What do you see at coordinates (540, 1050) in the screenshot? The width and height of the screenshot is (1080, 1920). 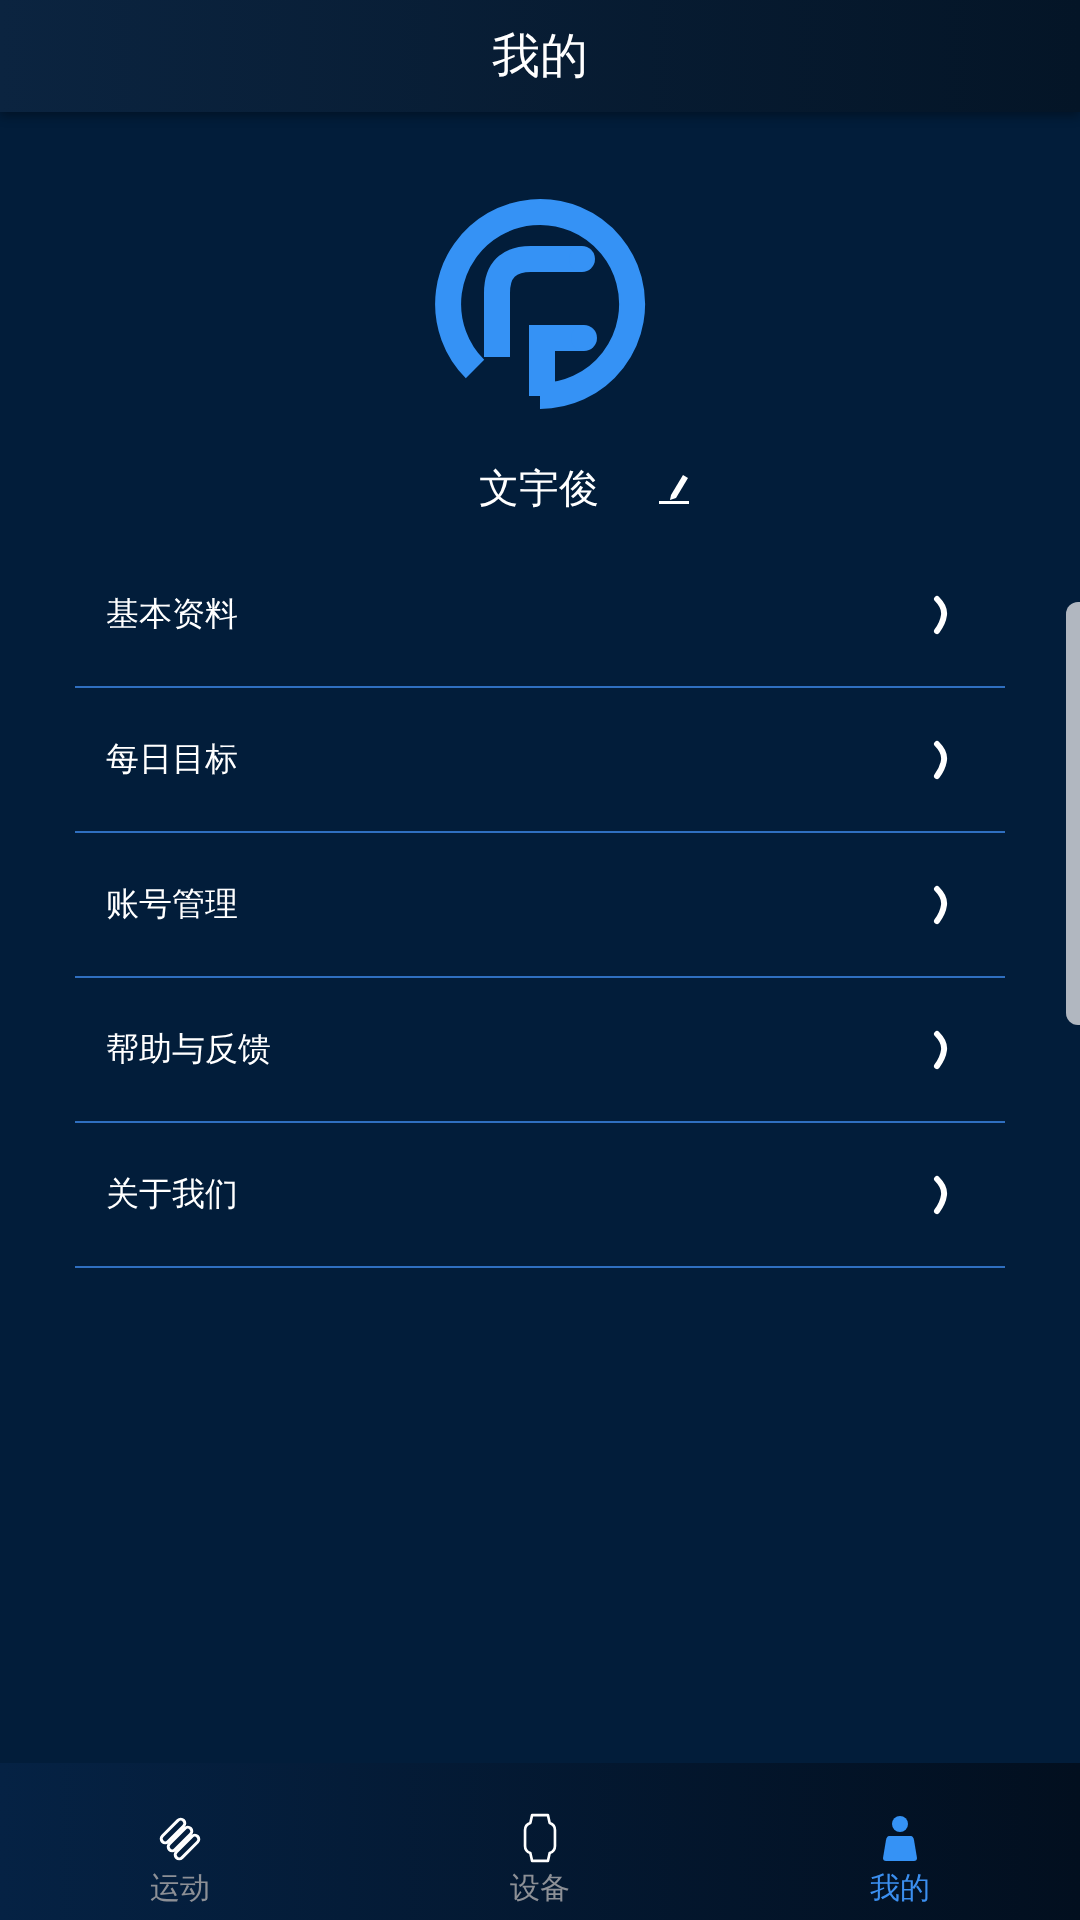 I see `menu-item: 帮助与反馈` at bounding box center [540, 1050].